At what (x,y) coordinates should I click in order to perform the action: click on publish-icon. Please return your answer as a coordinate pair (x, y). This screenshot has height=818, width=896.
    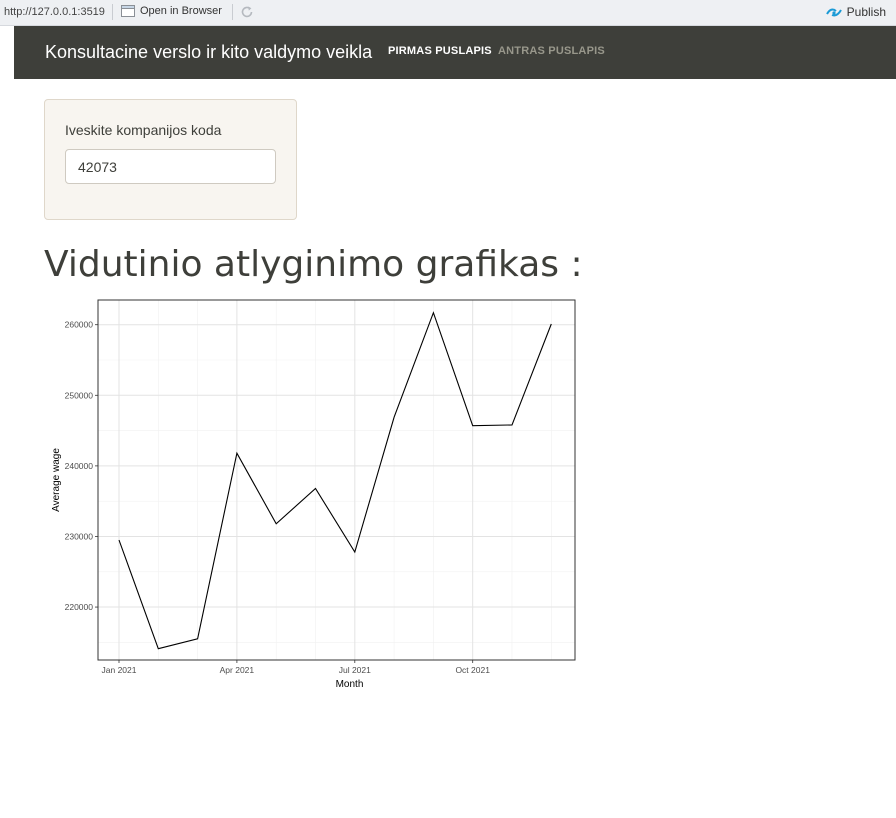
    Looking at the image, I should click on (833, 12).